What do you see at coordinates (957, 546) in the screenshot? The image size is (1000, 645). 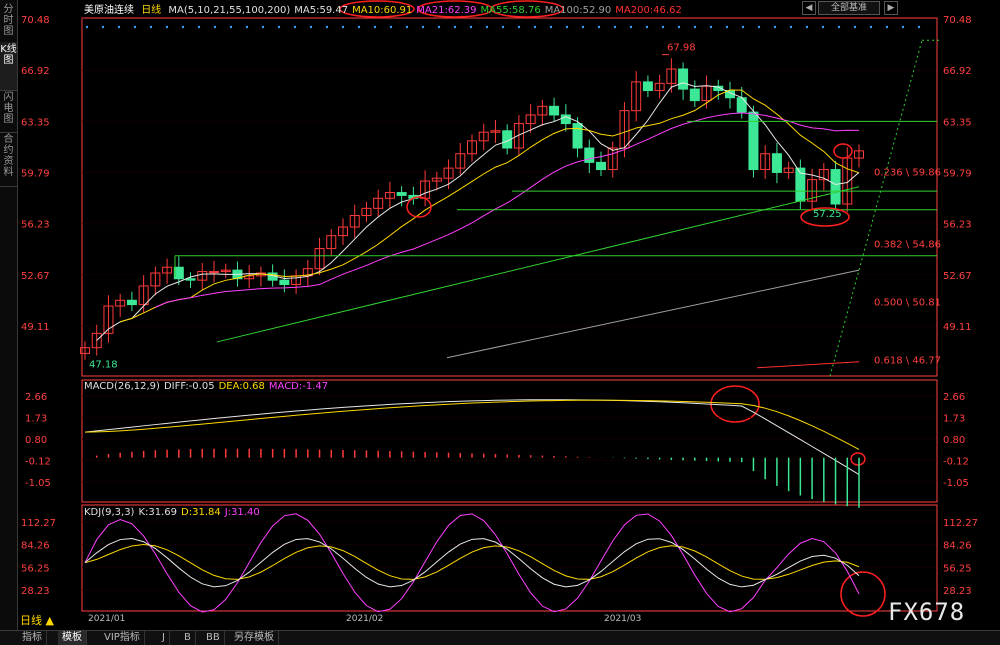 I see `kdj-tick-right: 84.26` at bounding box center [957, 546].